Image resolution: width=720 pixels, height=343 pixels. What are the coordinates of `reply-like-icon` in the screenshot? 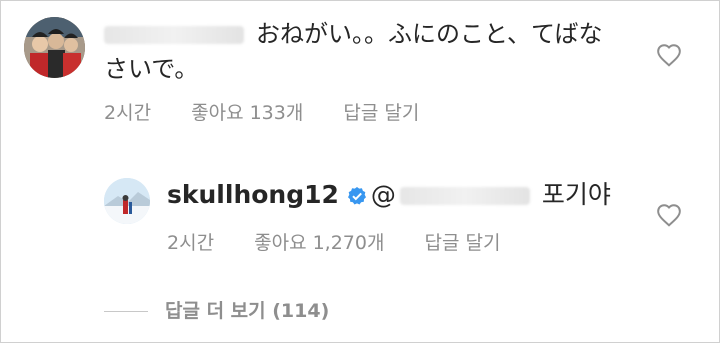 It's located at (669, 215).